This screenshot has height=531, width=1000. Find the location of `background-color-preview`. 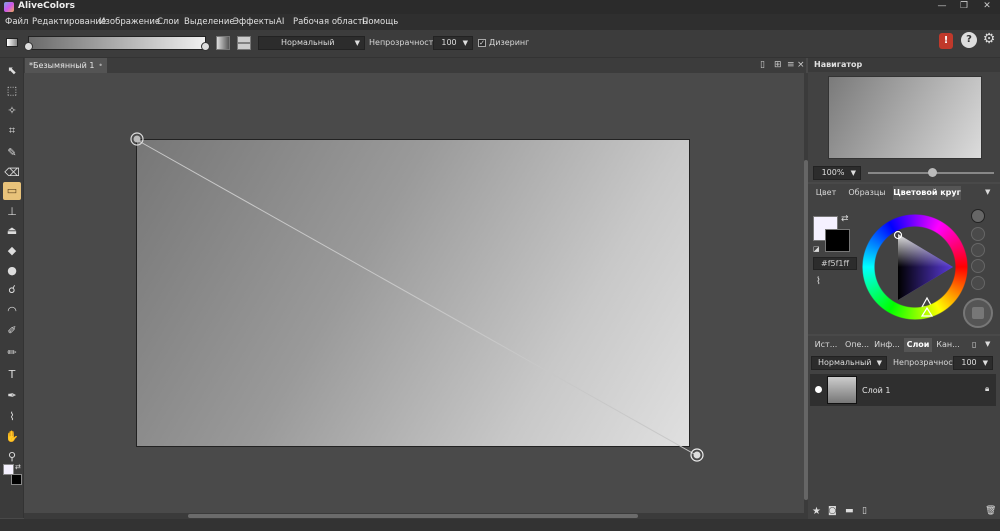

background-color-preview is located at coordinates (837, 240).